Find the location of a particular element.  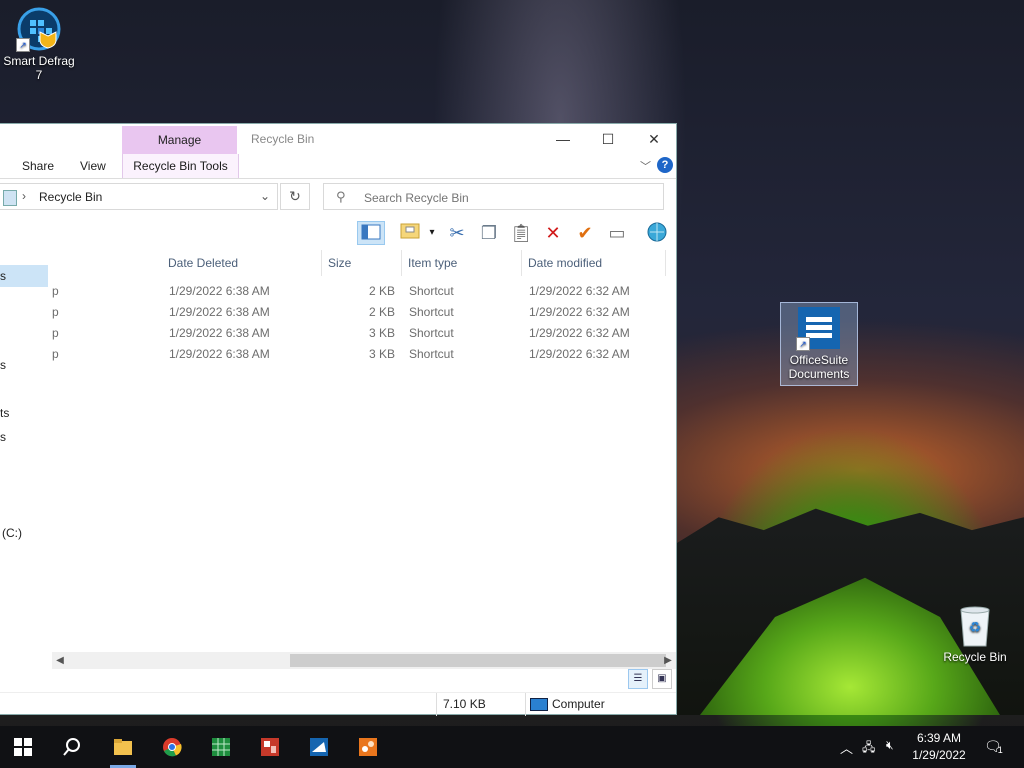

officesuite-taskbar-button is located at coordinates (319, 747).